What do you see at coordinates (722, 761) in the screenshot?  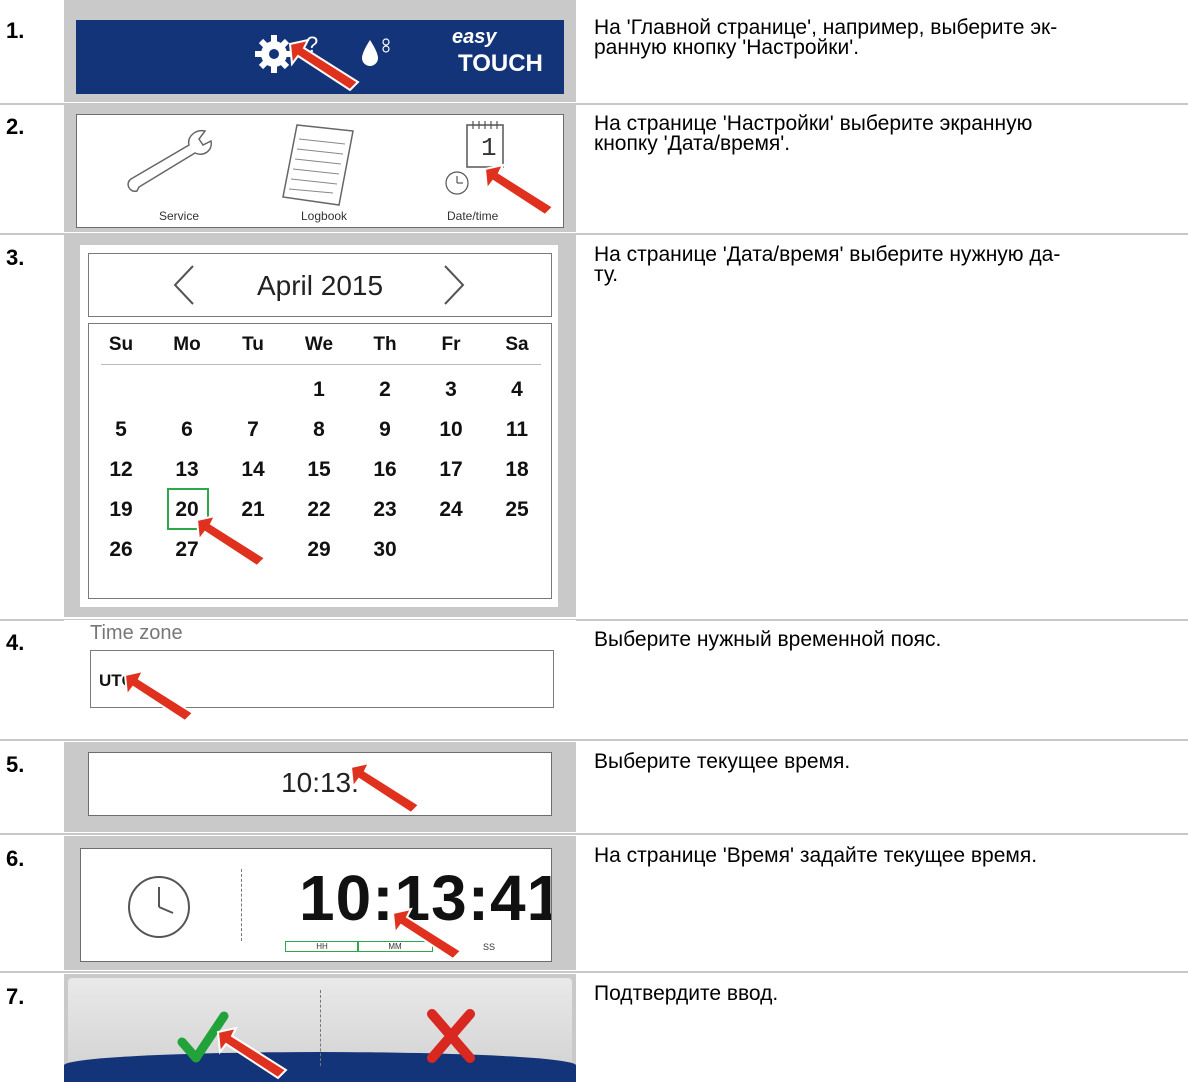 I see `step-description: Выберите текущее время.` at bounding box center [722, 761].